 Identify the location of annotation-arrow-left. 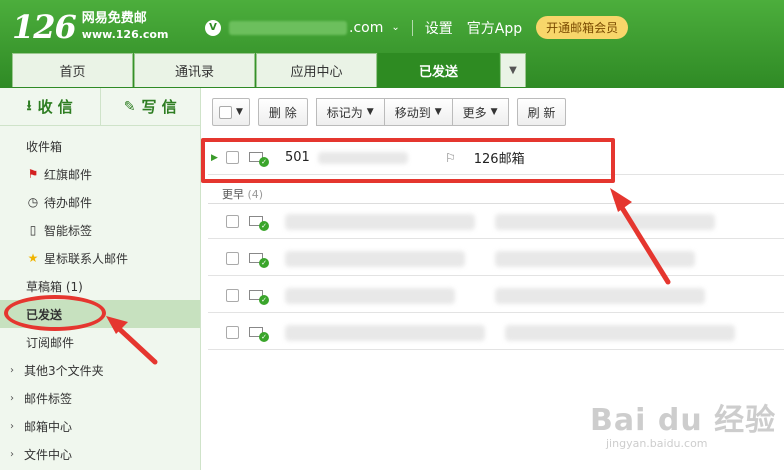
(132, 340).